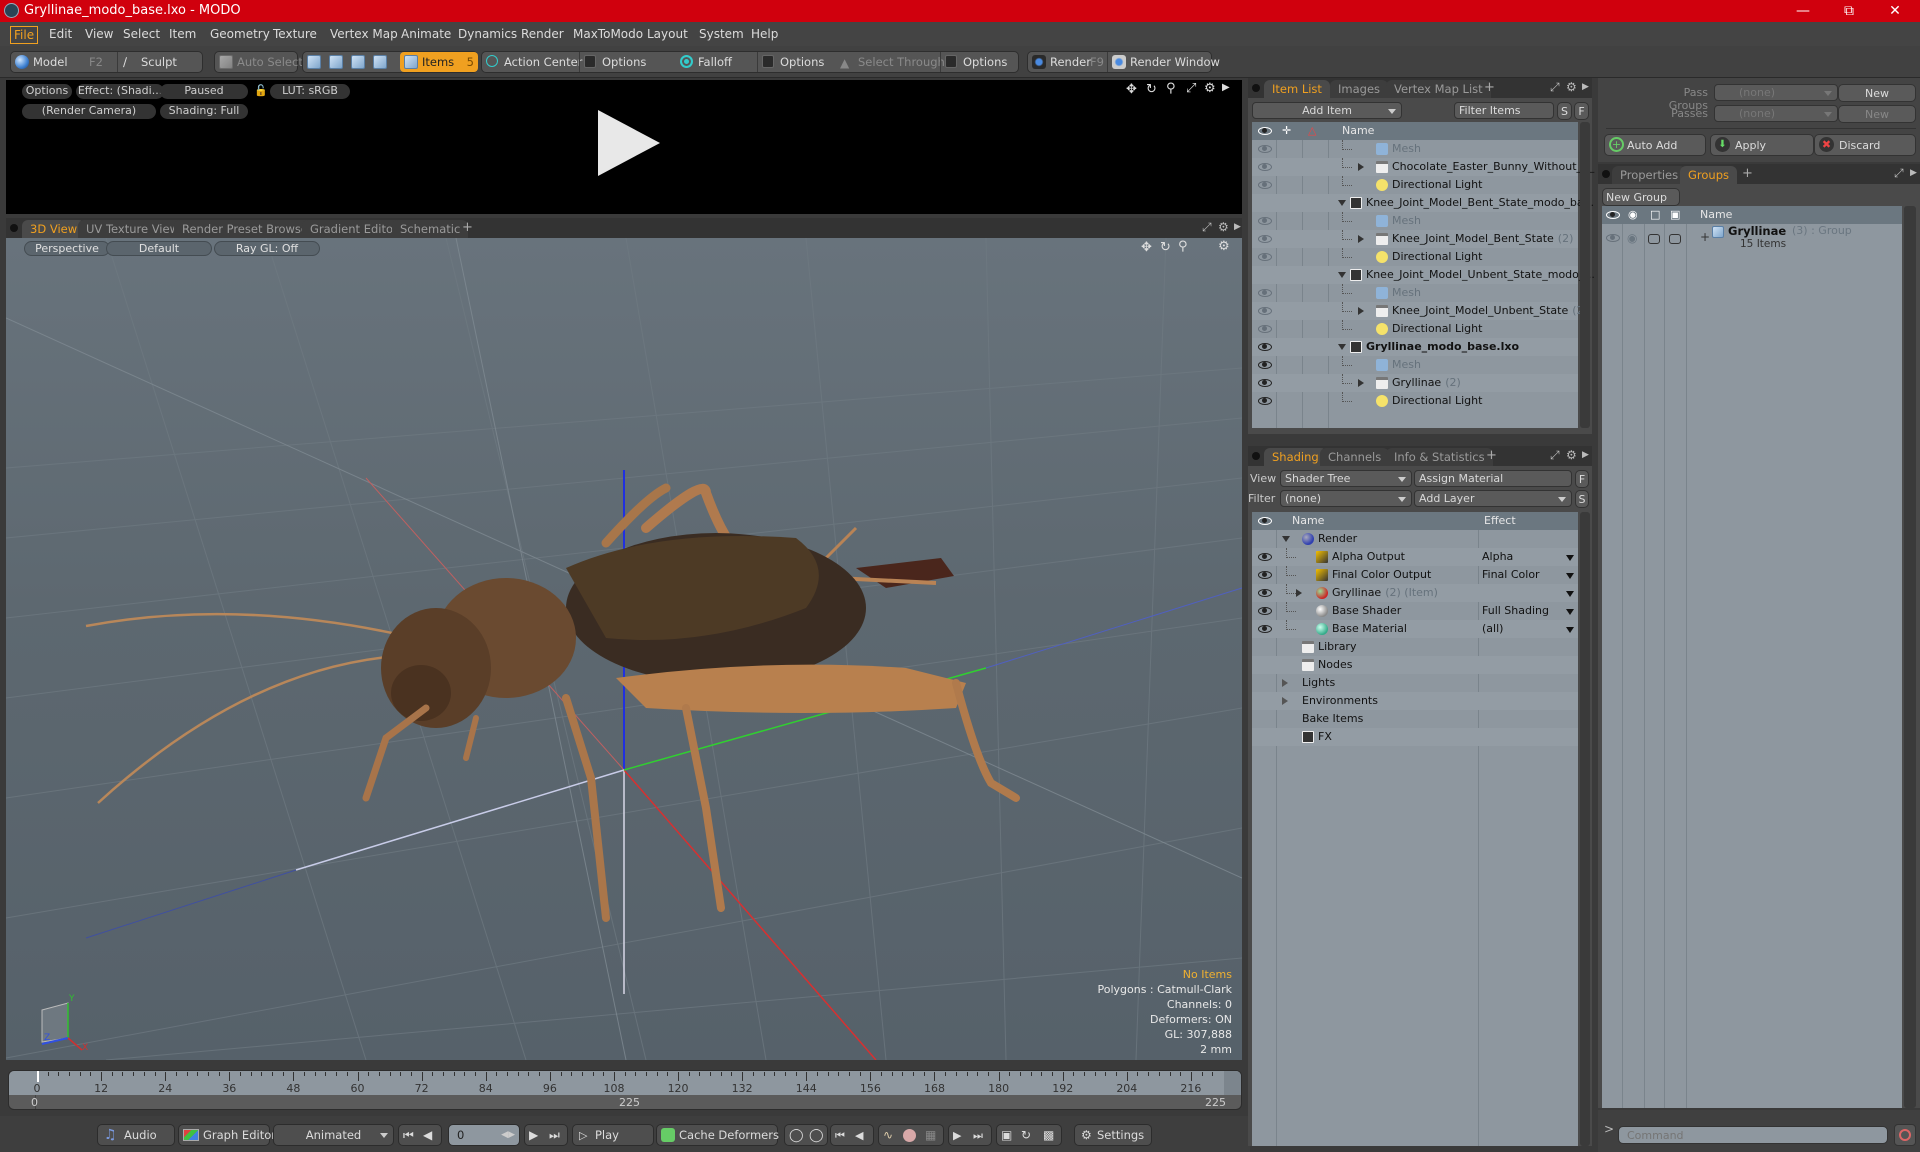  What do you see at coordinates (1415, 647) in the screenshot?
I see `shader-tree-row: Library` at bounding box center [1415, 647].